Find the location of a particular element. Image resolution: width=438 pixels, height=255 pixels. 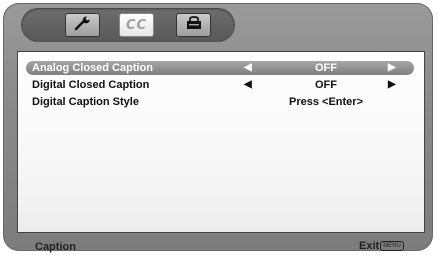

menu-item-label: Digital Caption Style is located at coordinates (85, 102).